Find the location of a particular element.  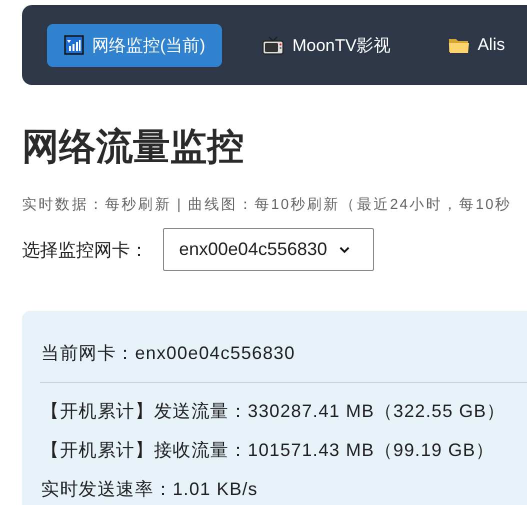

signal-bars-icon is located at coordinates (74, 45).